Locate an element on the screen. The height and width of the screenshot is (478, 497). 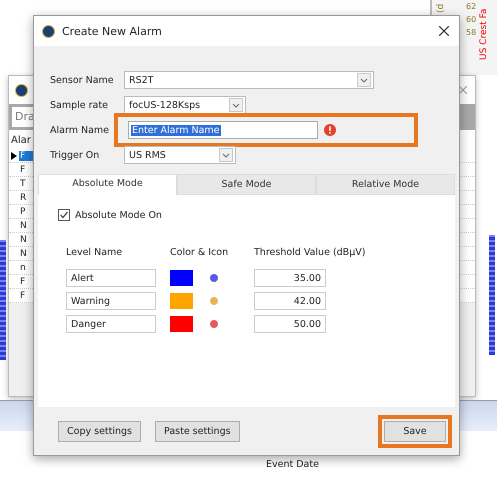
column-header: Level Name is located at coordinates (95, 253).